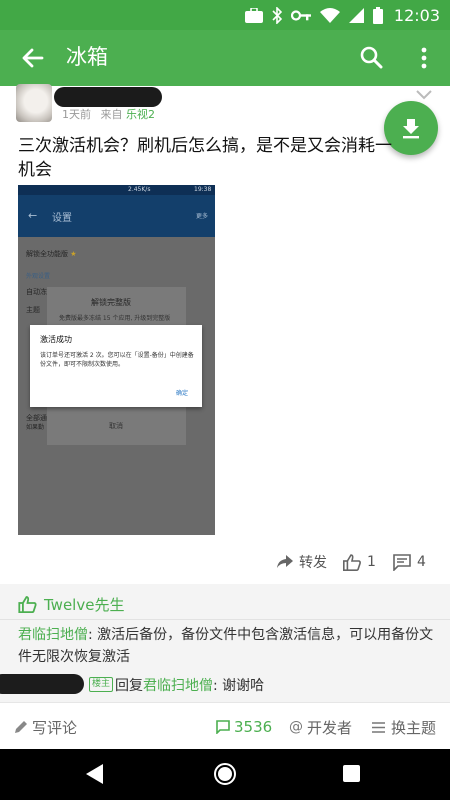 The height and width of the screenshot is (800, 450). I want to click on embedded-dialog1-title: 解锁完整版, so click(111, 302).